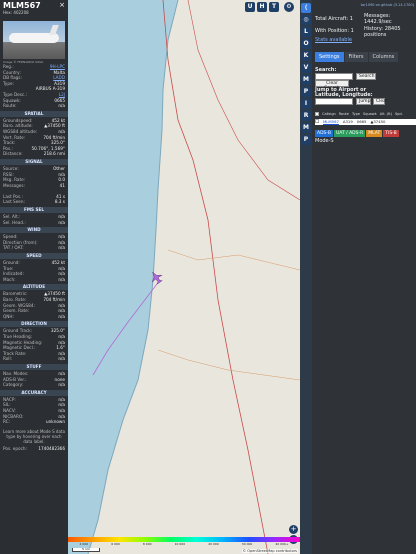 This screenshot has width=416, height=554. What do you see at coordinates (370, 115) in the screenshot?
I see `col-squawk: Squawk` at bounding box center [370, 115].